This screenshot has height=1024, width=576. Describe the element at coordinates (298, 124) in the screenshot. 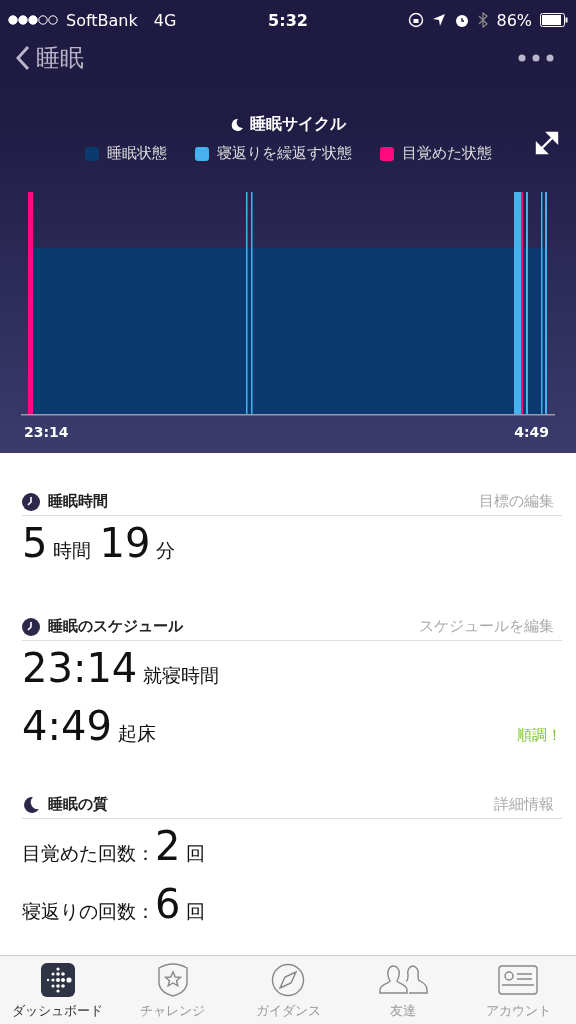

I see `chart-title: 睡眠サイクル` at that location.